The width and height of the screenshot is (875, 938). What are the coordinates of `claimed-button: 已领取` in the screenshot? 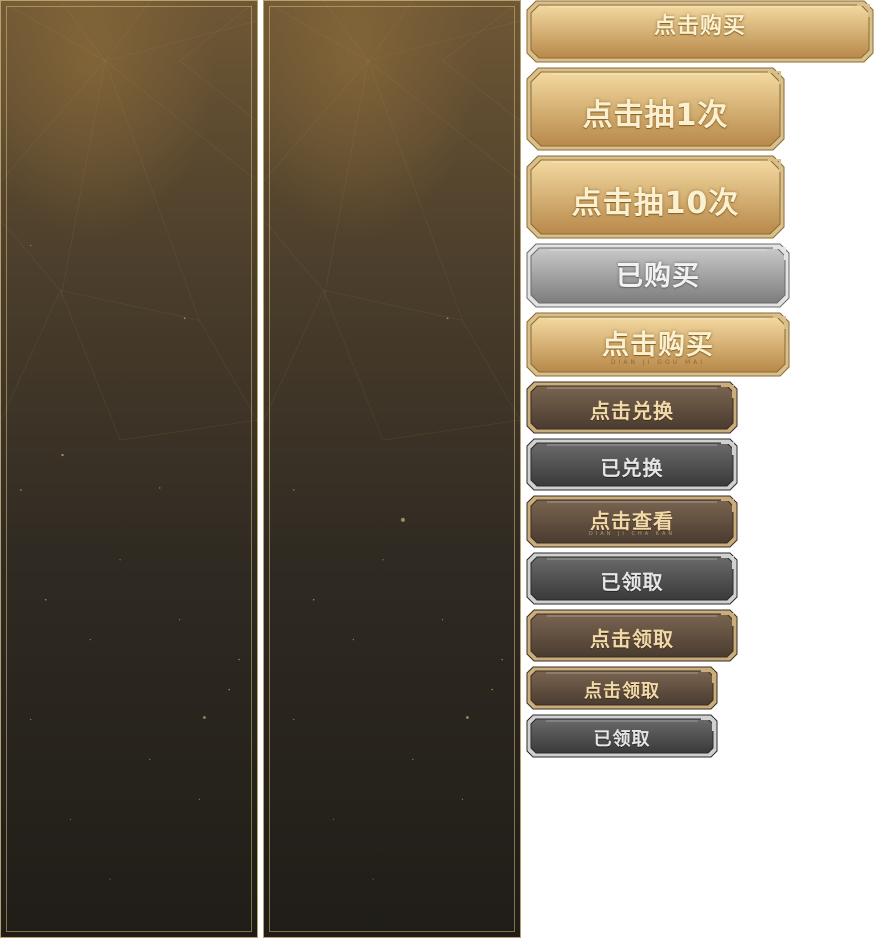 It's located at (632, 578).